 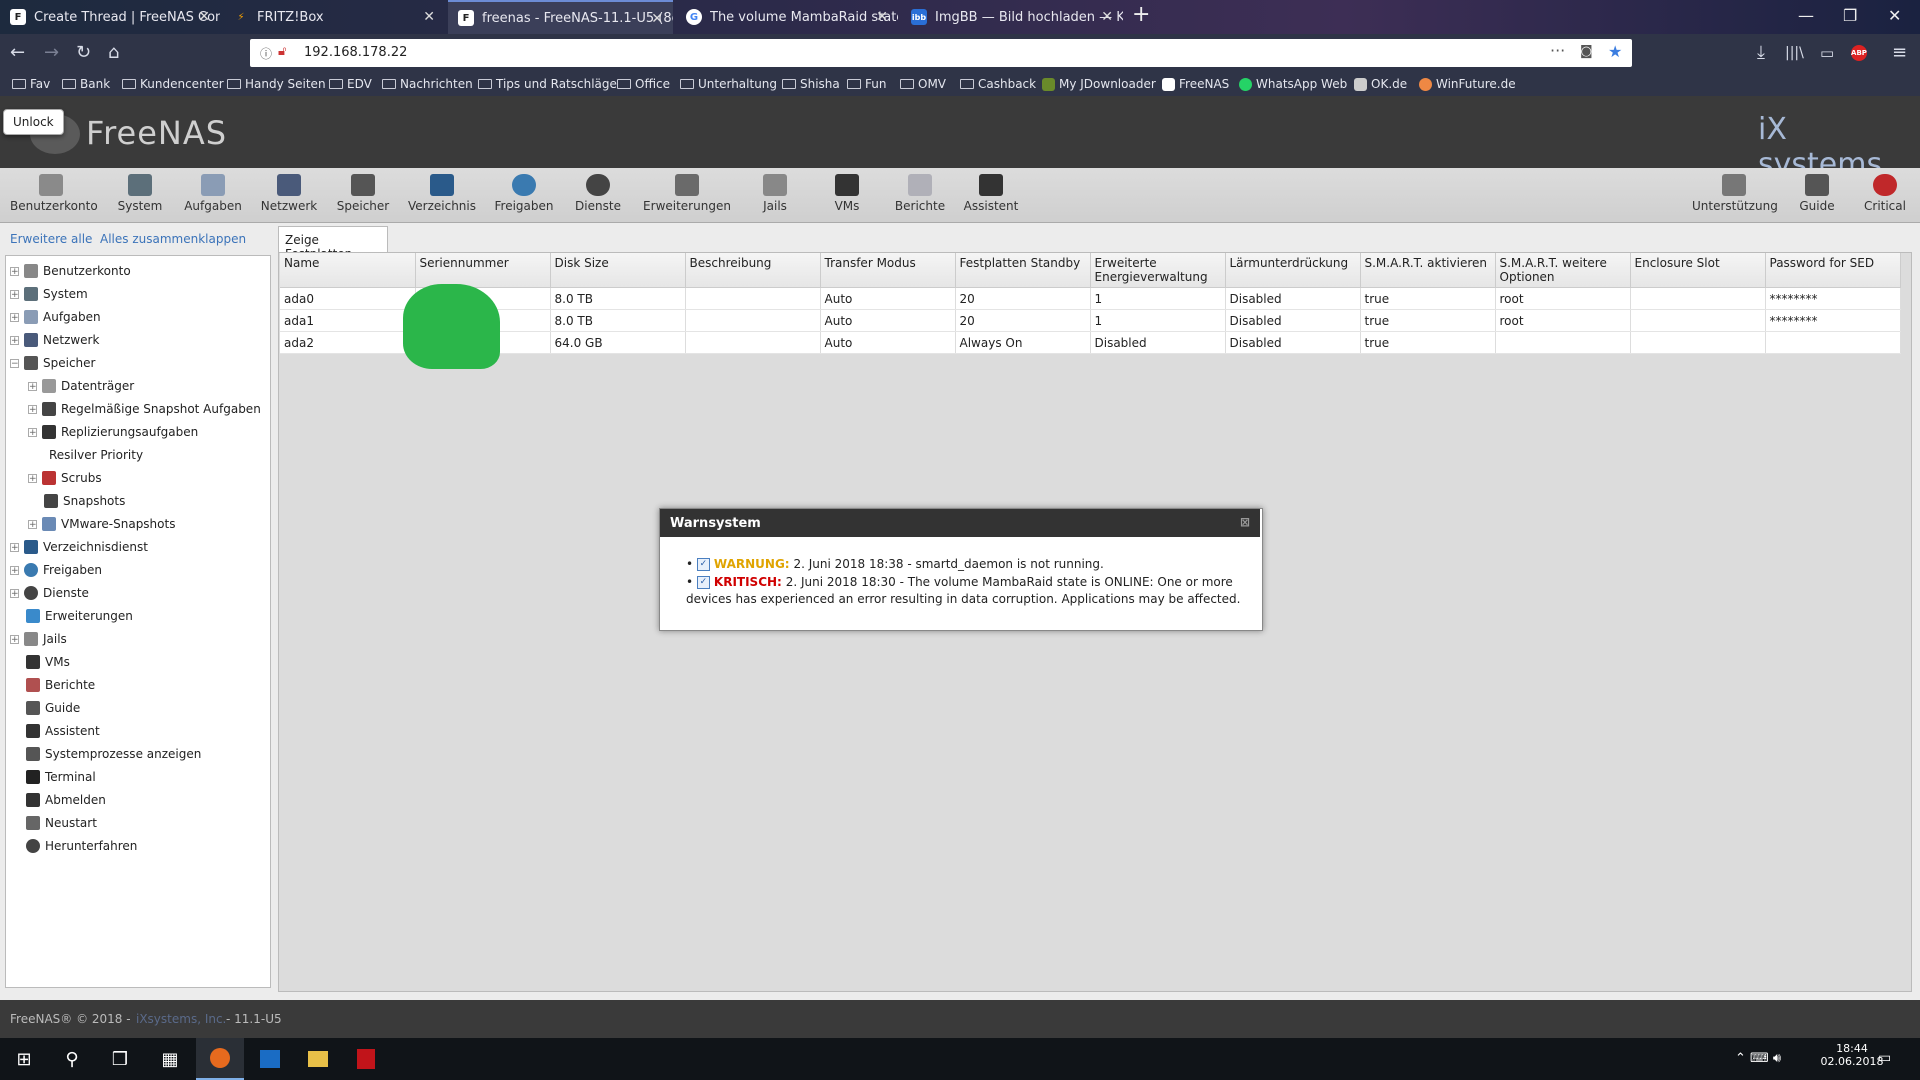 What do you see at coordinates (483, 270) in the screenshot?
I see `column-header: Seriennummer` at bounding box center [483, 270].